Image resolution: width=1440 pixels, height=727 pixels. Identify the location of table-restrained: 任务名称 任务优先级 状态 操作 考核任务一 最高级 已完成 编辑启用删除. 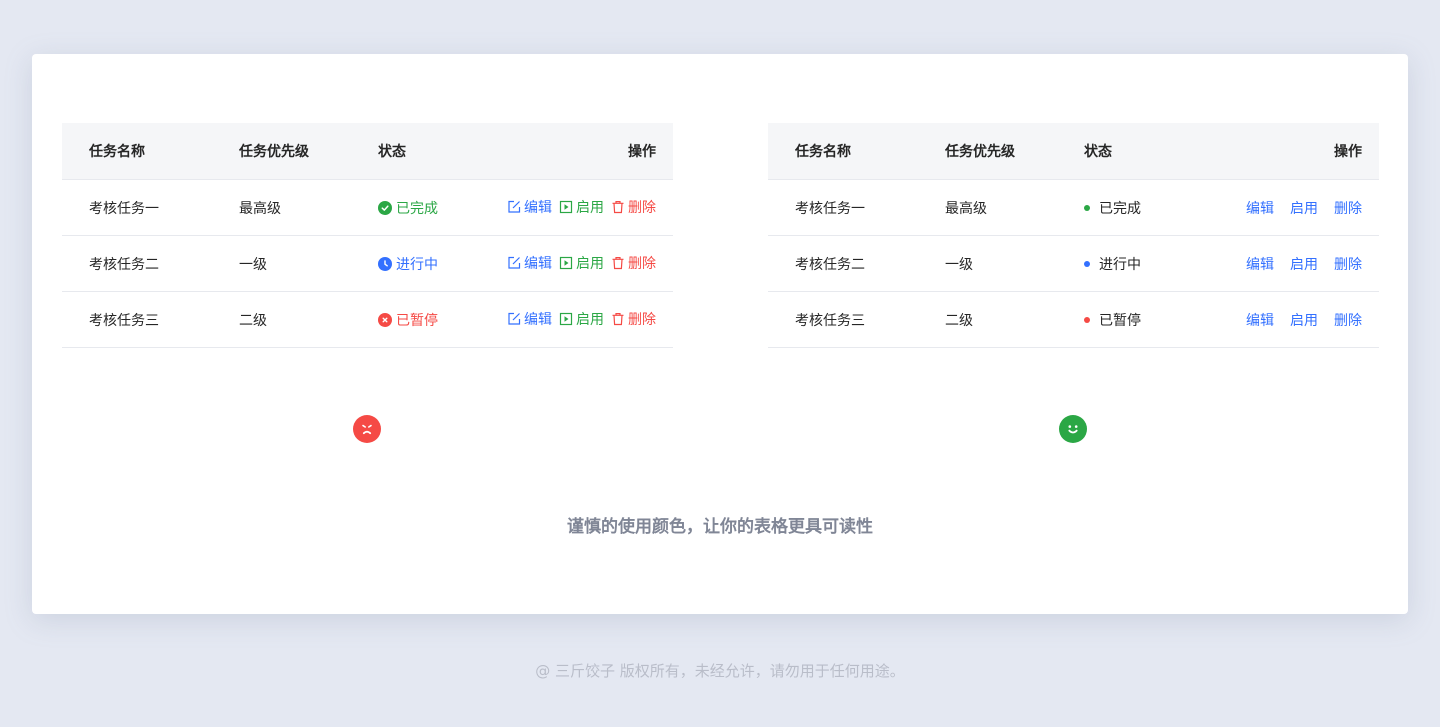
(1073, 235).